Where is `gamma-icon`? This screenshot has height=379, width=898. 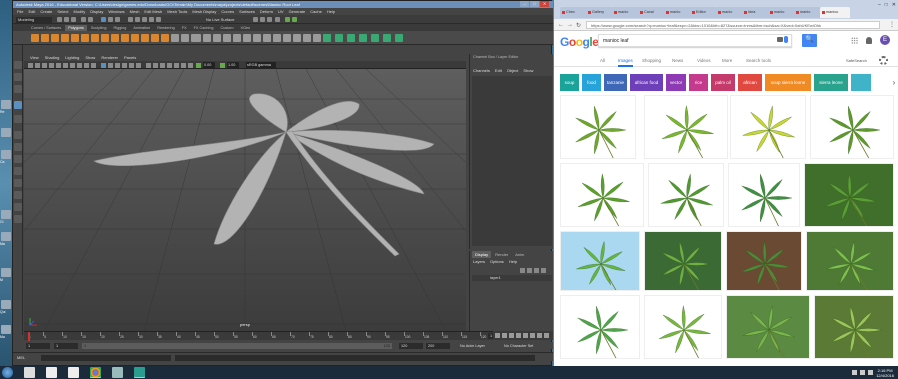
gamma-icon is located at coordinates (222, 65).